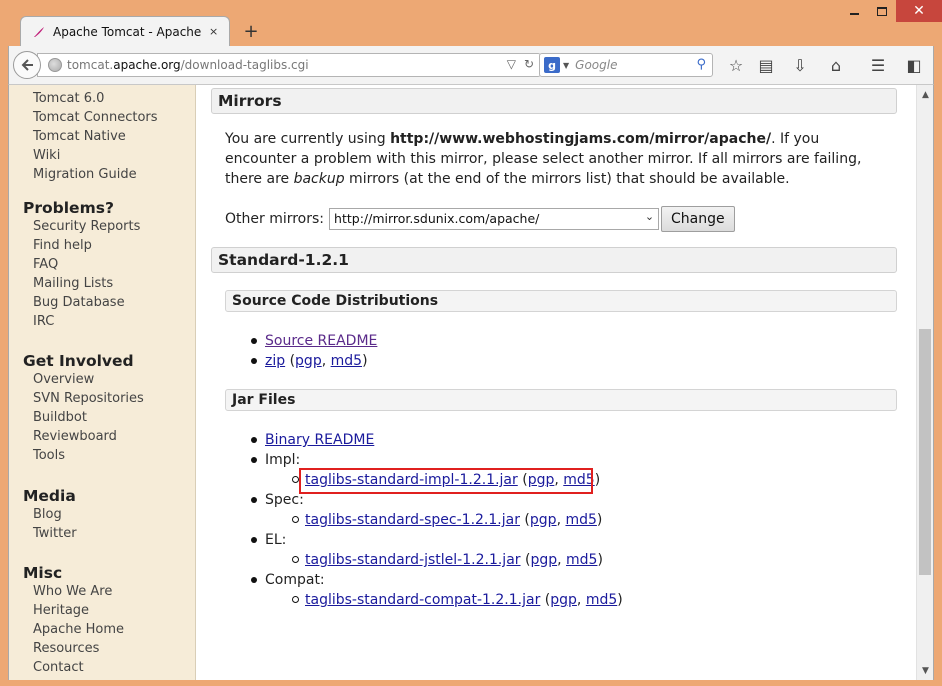  What do you see at coordinates (925, 95) in the screenshot?
I see `scroll-up-icon: ▲` at bounding box center [925, 95].